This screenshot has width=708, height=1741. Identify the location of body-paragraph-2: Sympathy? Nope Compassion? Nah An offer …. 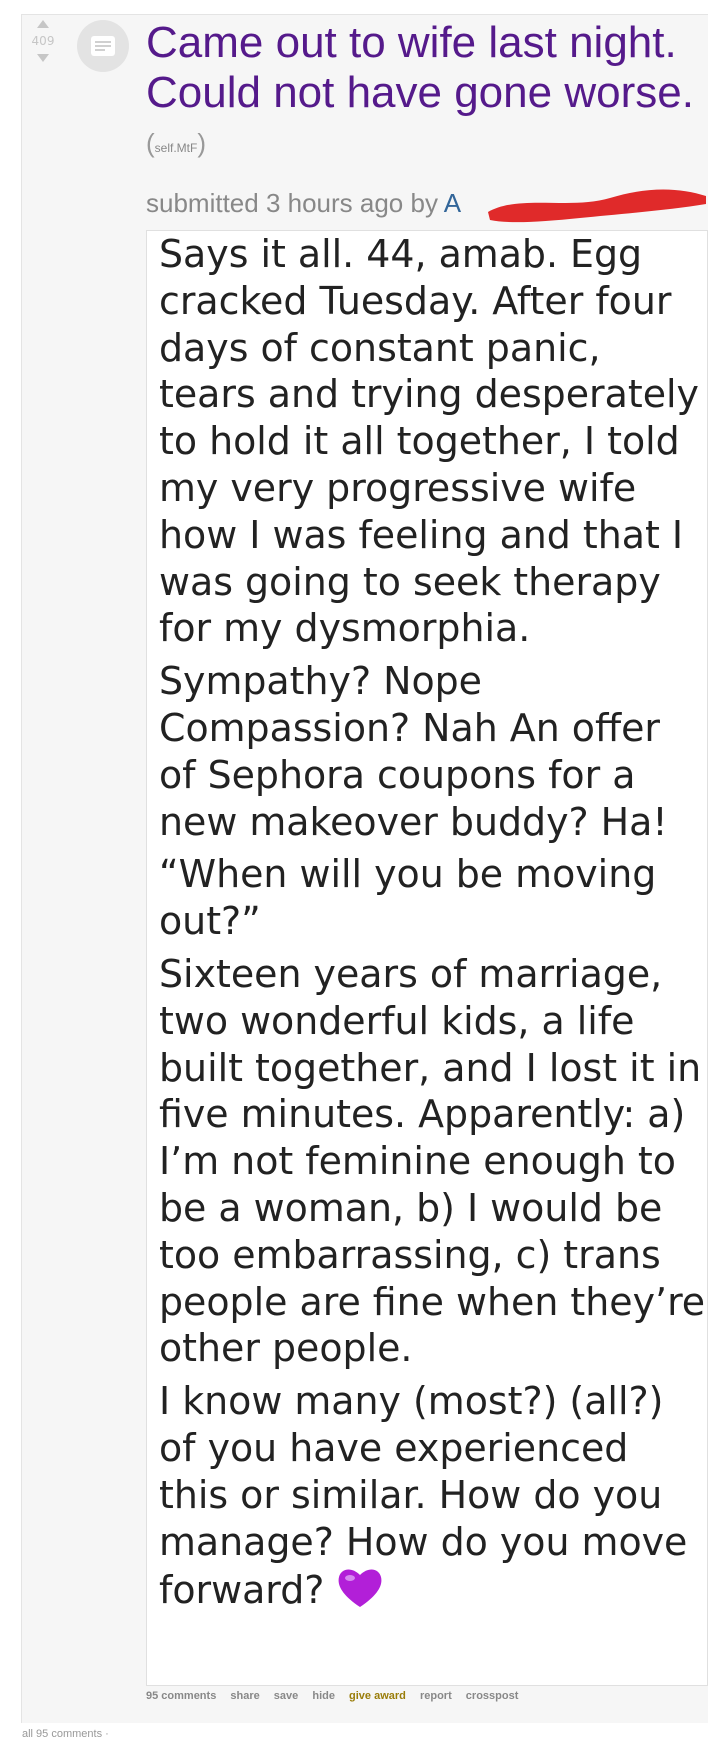
(413, 751).